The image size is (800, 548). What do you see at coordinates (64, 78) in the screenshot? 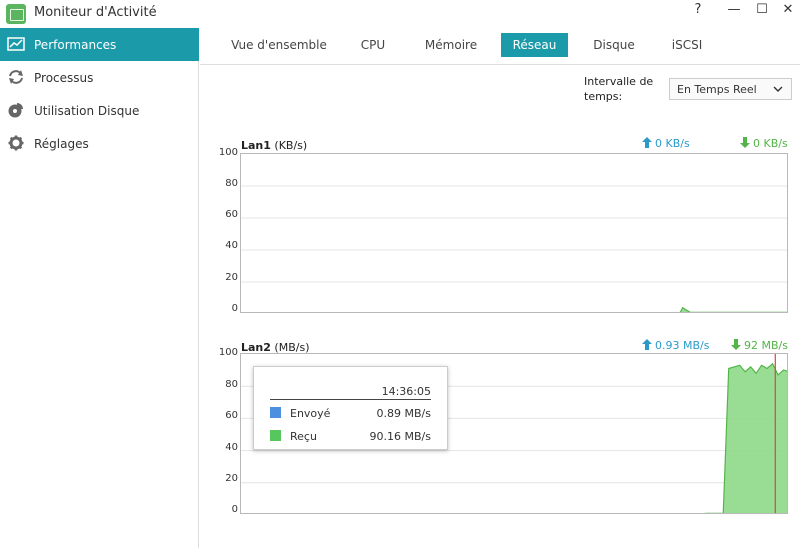
I see `sidebar-item-label: Processus` at bounding box center [64, 78].